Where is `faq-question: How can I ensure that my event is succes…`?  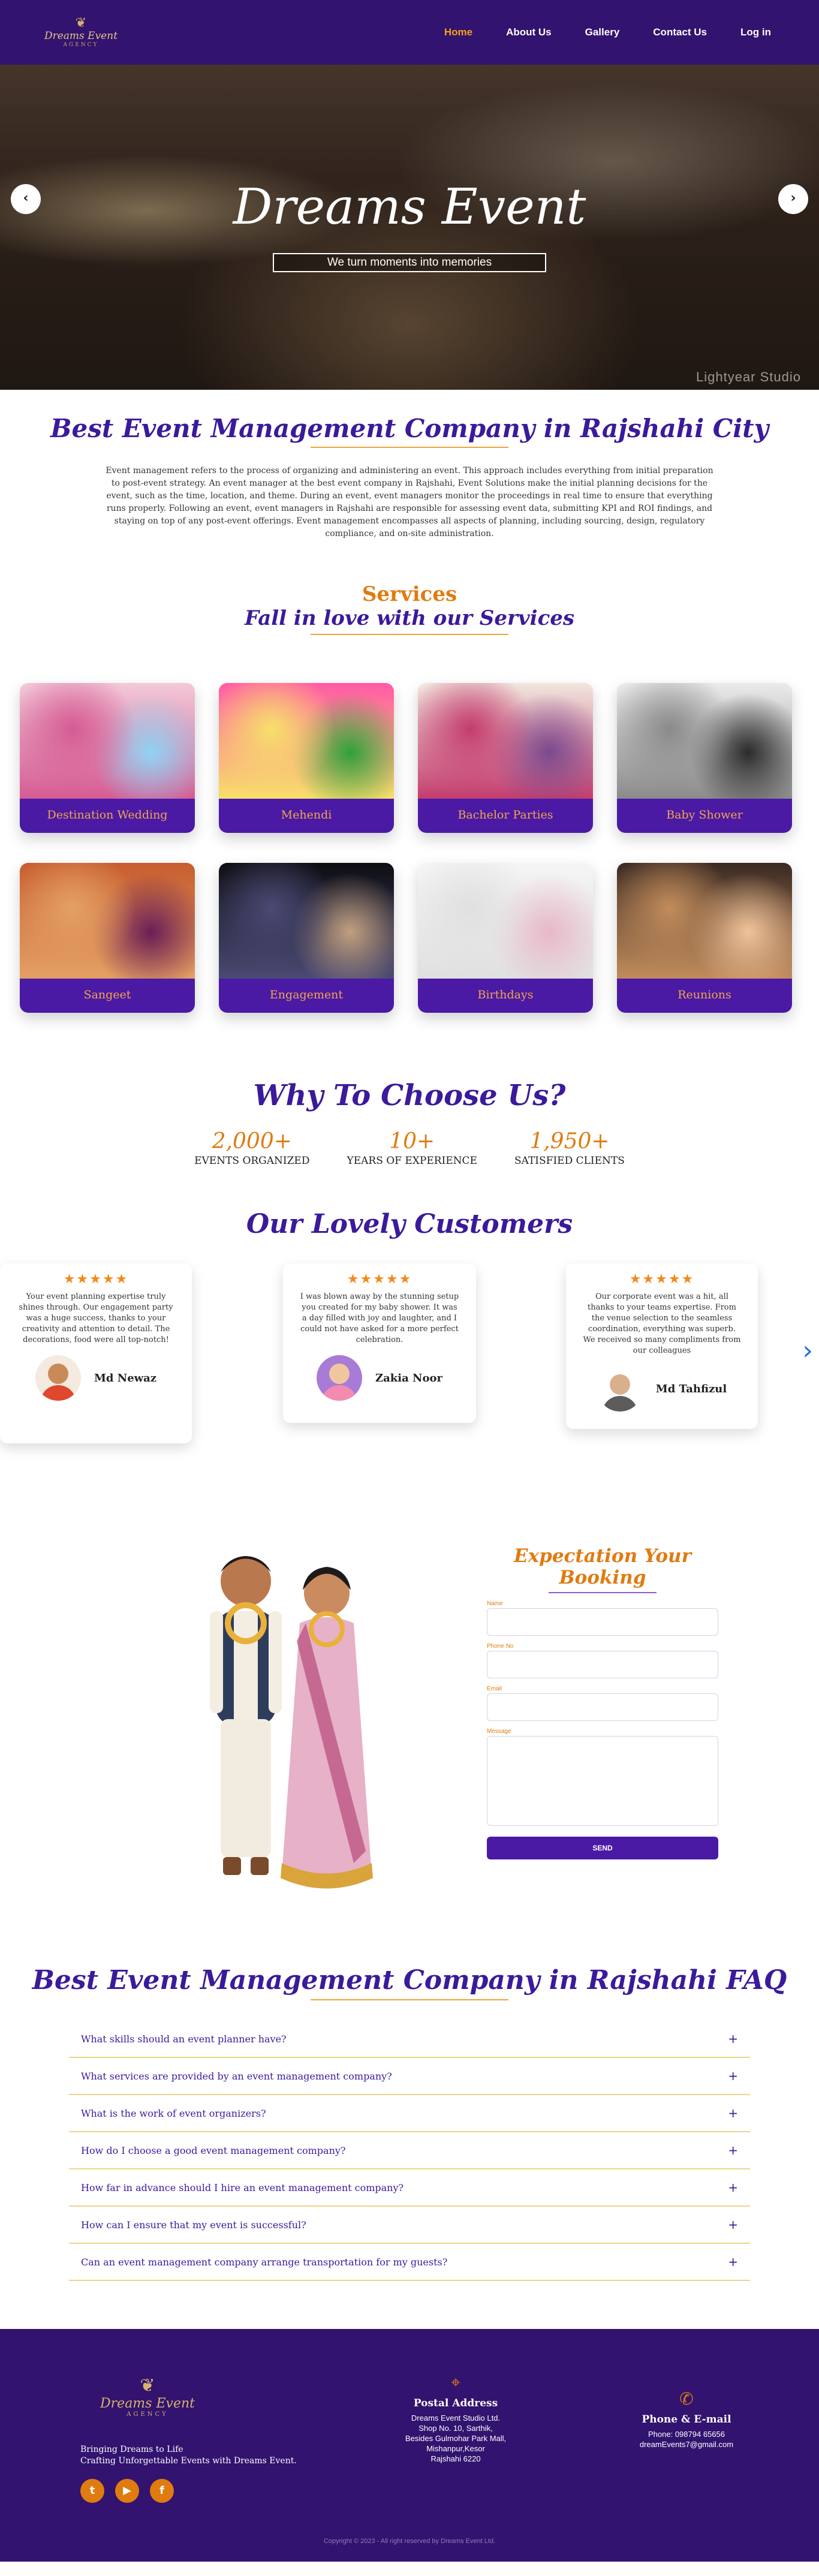 faq-question: How can I ensure that my event is succes… is located at coordinates (194, 2225).